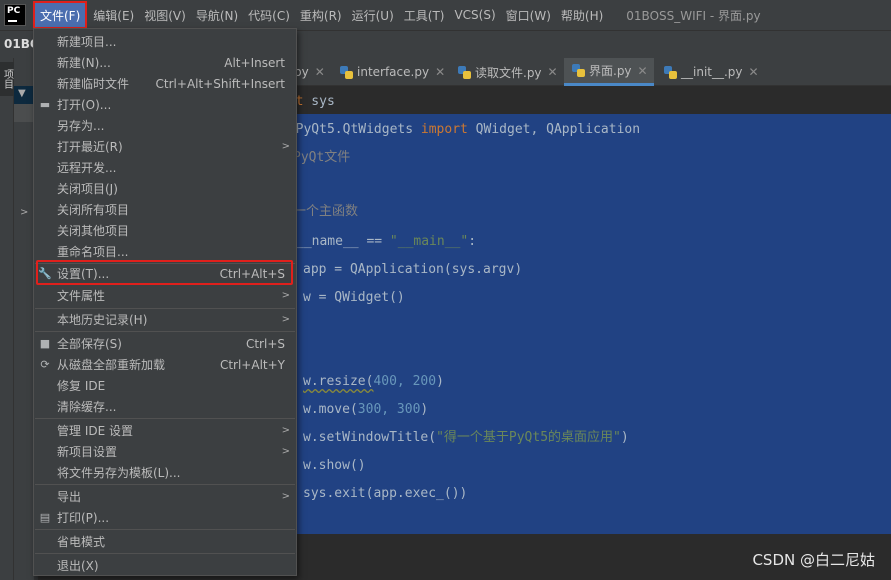 This screenshot has width=891, height=580. What do you see at coordinates (45, 517) in the screenshot?
I see `printer-icon: ▤` at bounding box center [45, 517].